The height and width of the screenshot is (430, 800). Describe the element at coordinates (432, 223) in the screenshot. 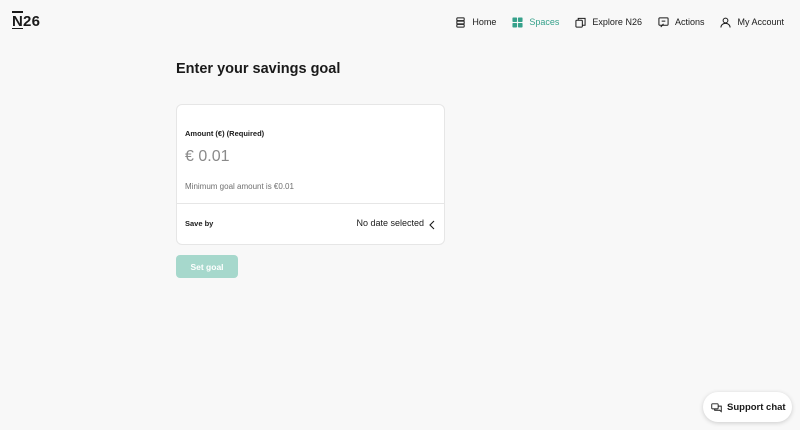

I see `chevron-left-icon` at that location.